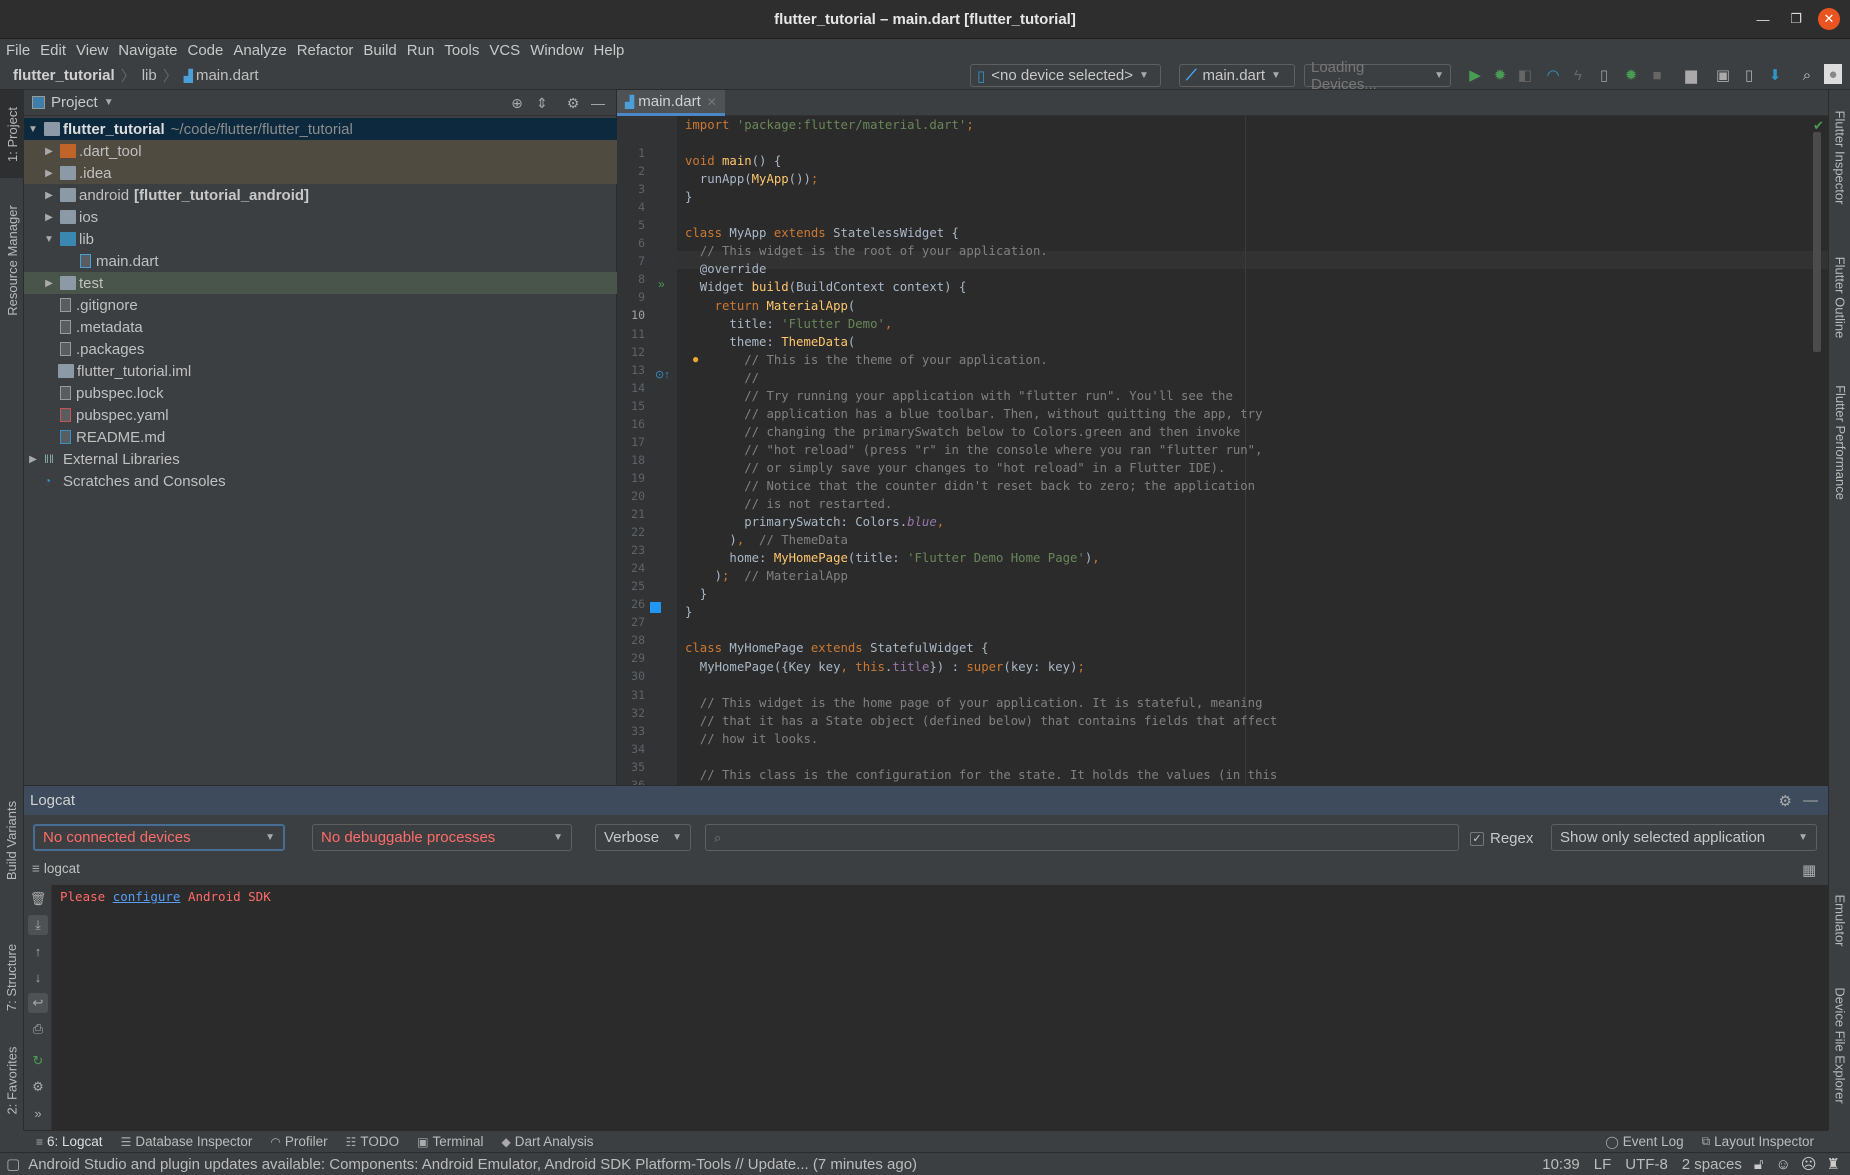 This screenshot has height=1175, width=1850. I want to click on stop-icon: ■, so click(1657, 75).